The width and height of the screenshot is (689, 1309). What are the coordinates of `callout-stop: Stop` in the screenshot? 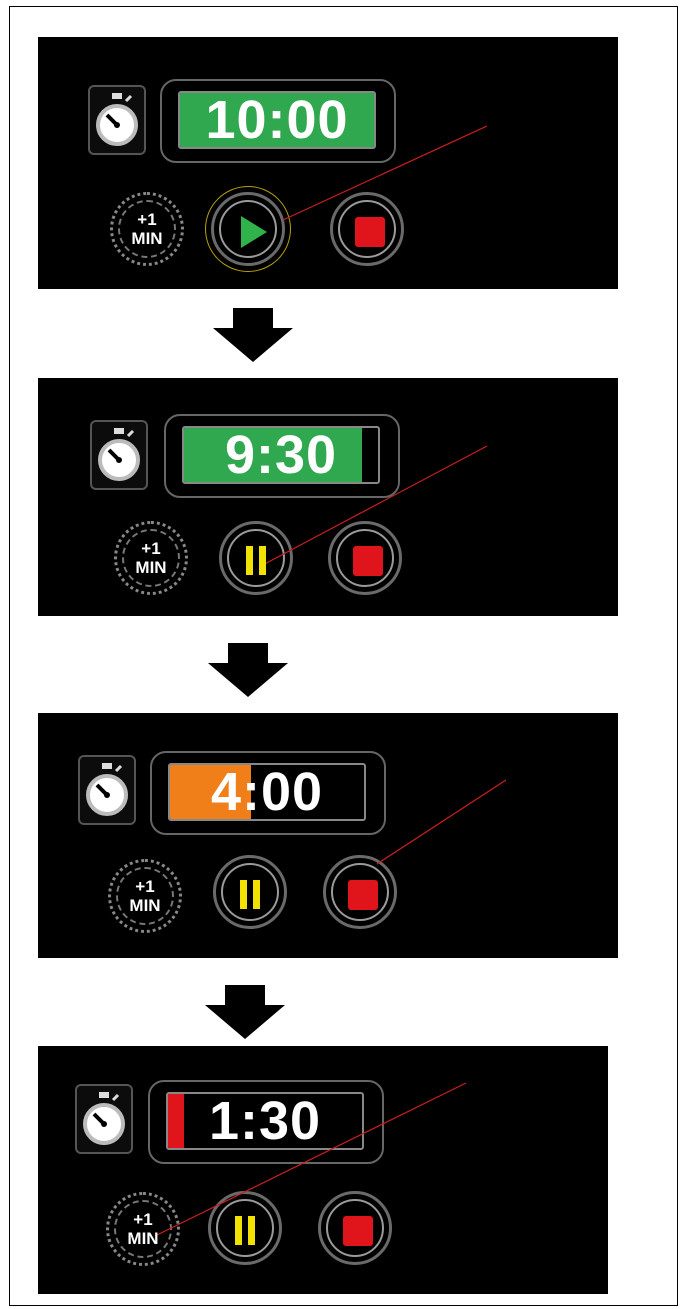 It's located at (527, 777).